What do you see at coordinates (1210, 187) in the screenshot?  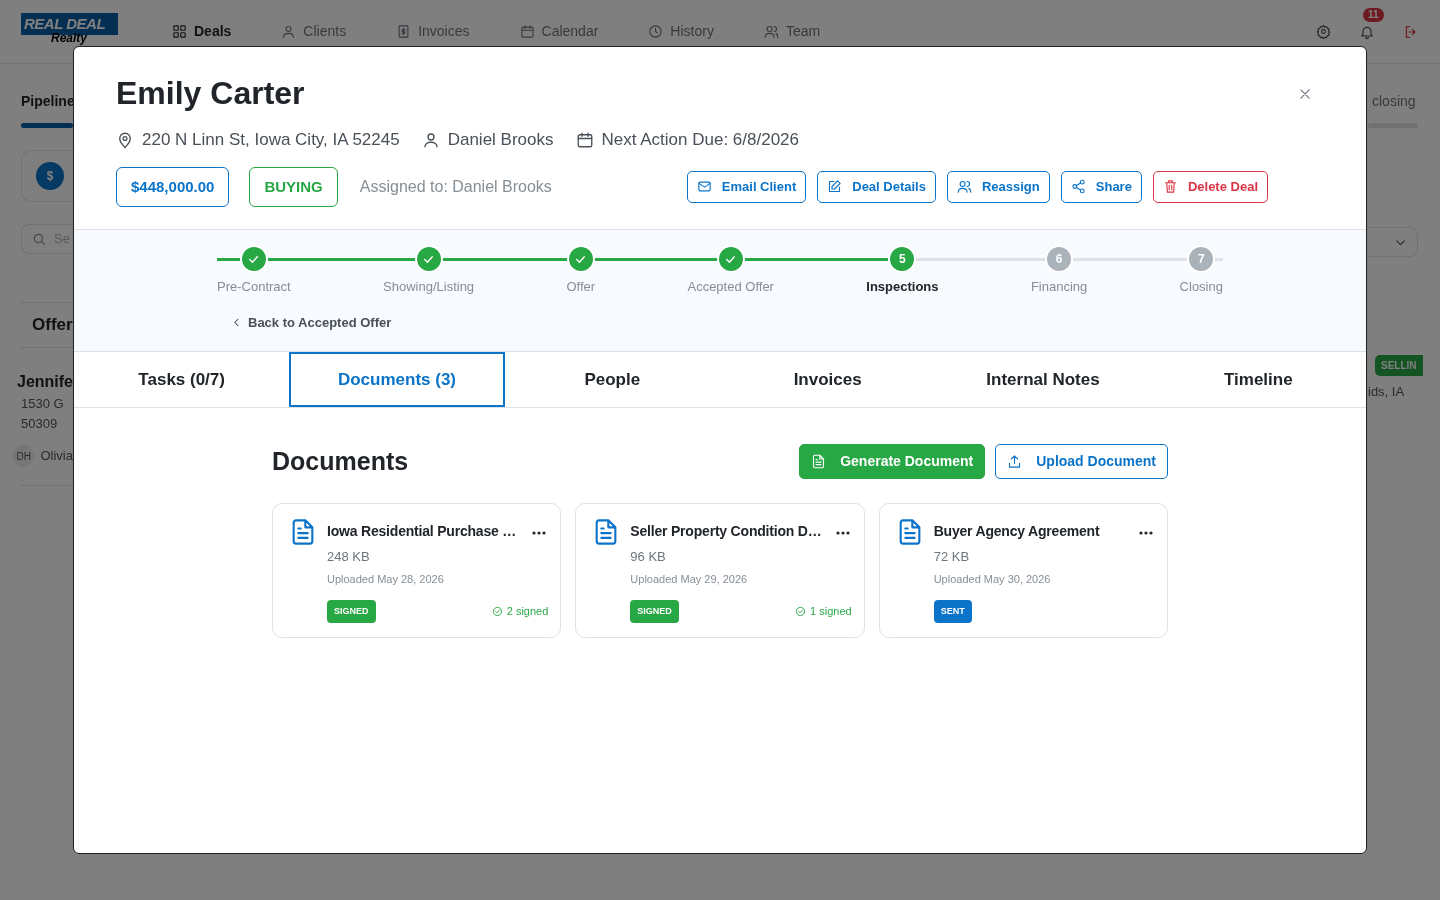 I see `action-button: Delete Deal` at bounding box center [1210, 187].